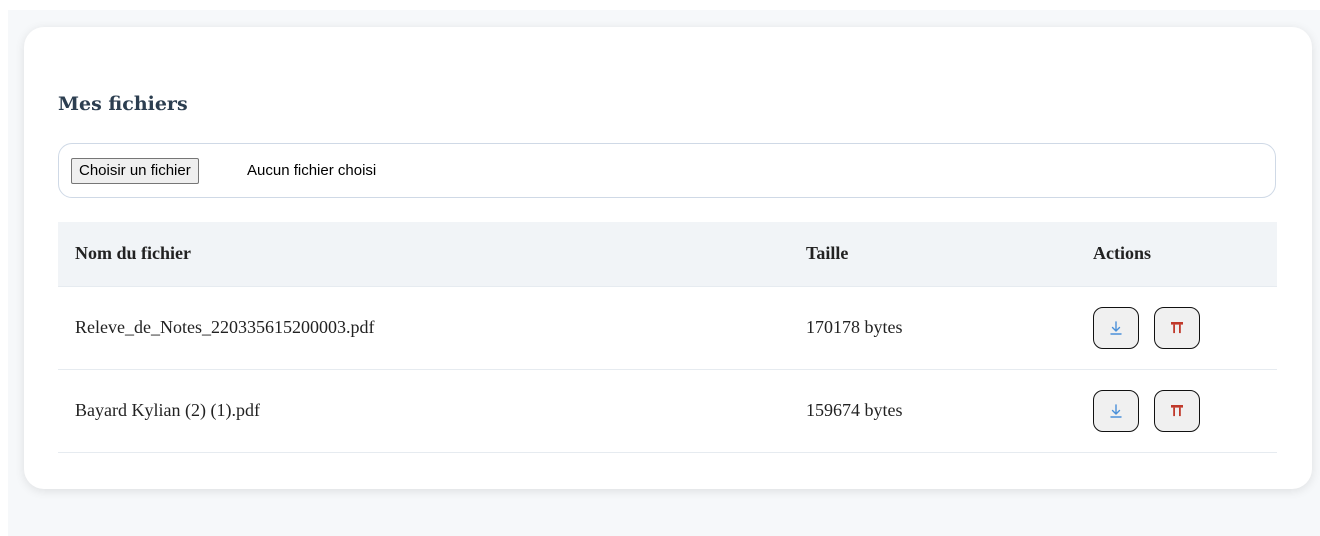 The width and height of the screenshot is (1320, 536). I want to click on choose-file-button: Choisir un fichier, so click(135, 171).